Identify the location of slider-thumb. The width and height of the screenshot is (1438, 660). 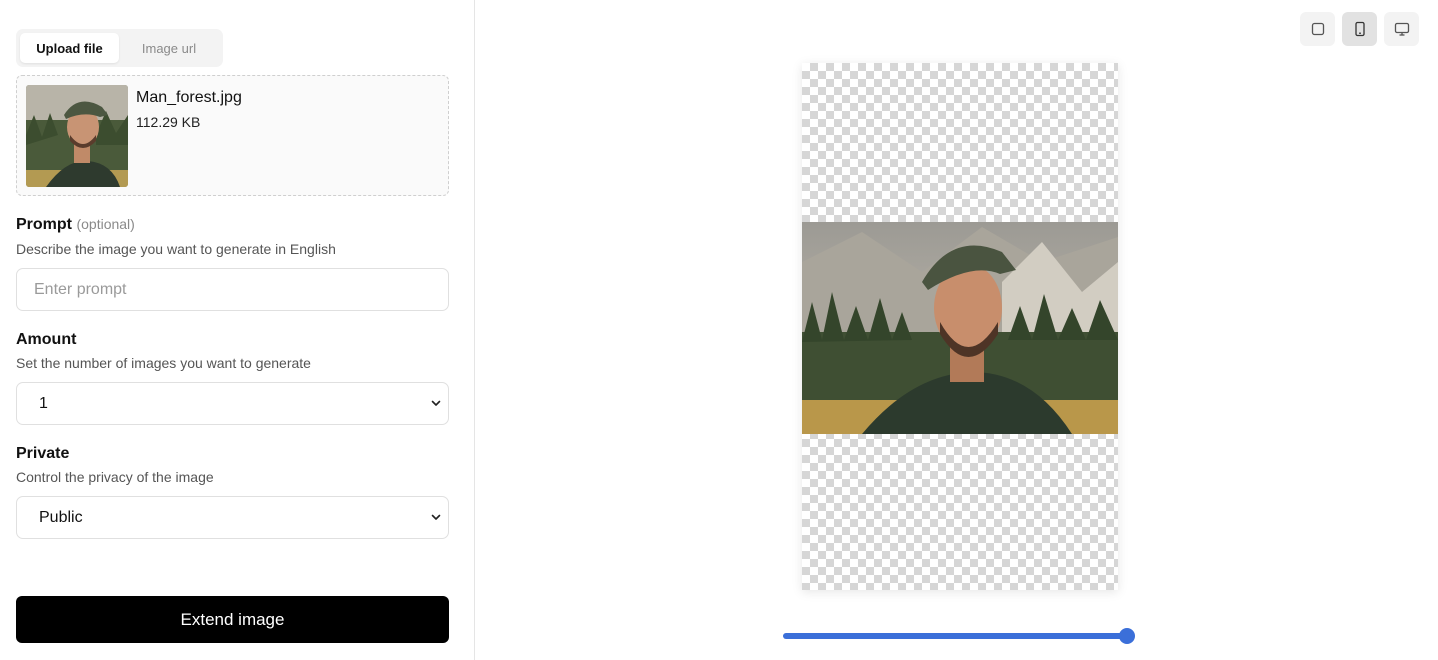
(1127, 636).